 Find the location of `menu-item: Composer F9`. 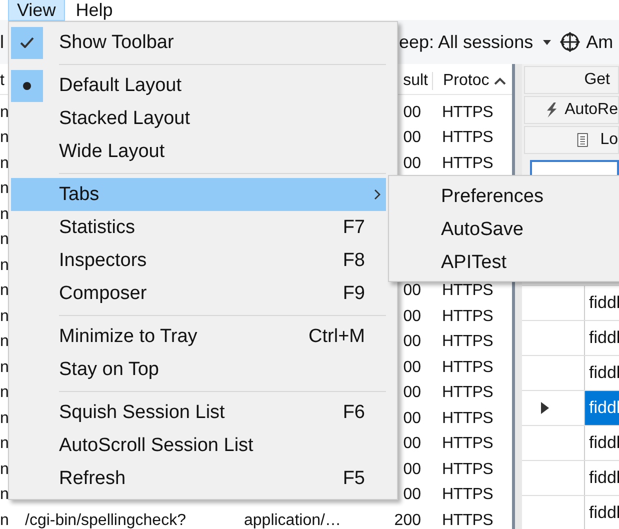

menu-item: Composer F9 is located at coordinates (198, 293).